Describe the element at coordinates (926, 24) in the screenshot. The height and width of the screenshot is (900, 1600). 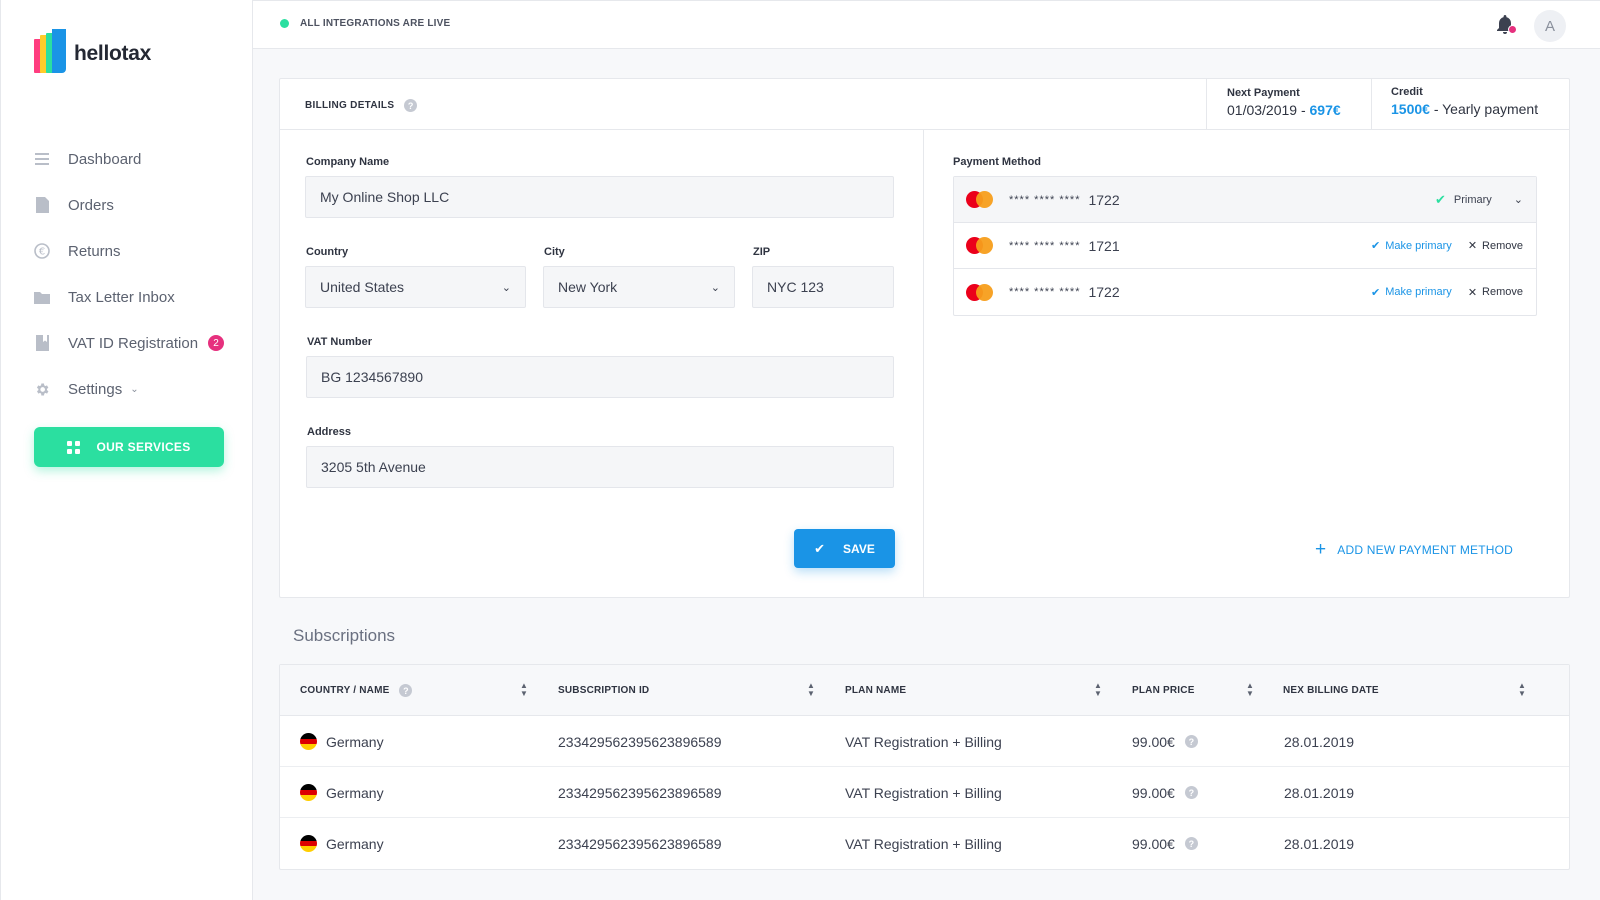
I see `topbar: ALL INTEGRATIONS ARE LIVE A` at that location.